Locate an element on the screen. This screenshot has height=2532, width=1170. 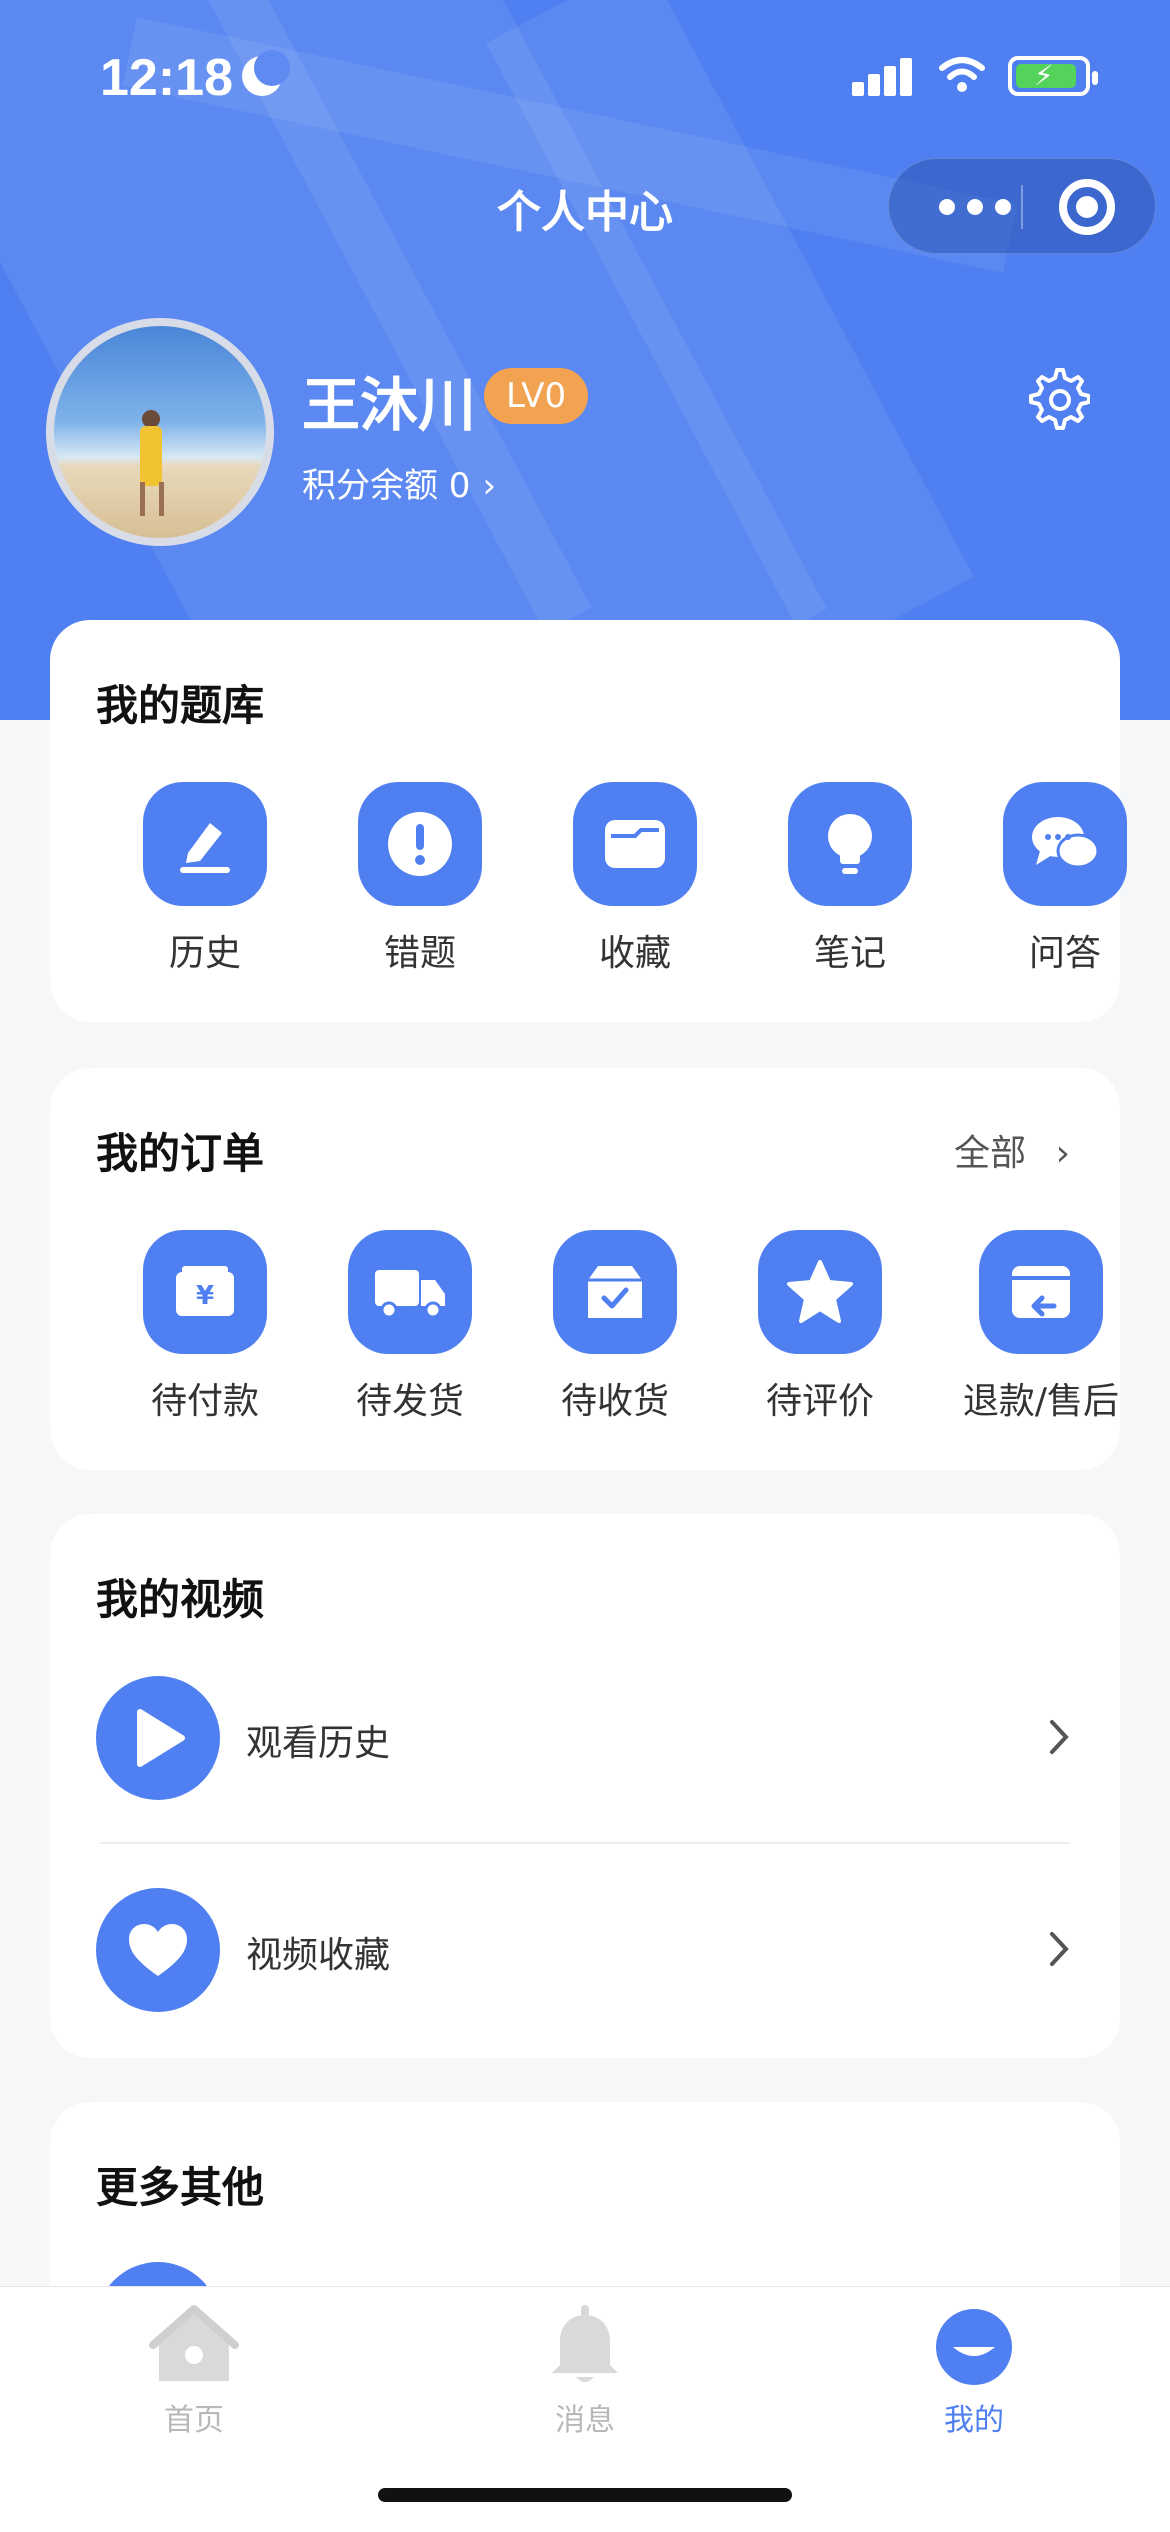
qb-label: 历史 is located at coordinates (204, 953).